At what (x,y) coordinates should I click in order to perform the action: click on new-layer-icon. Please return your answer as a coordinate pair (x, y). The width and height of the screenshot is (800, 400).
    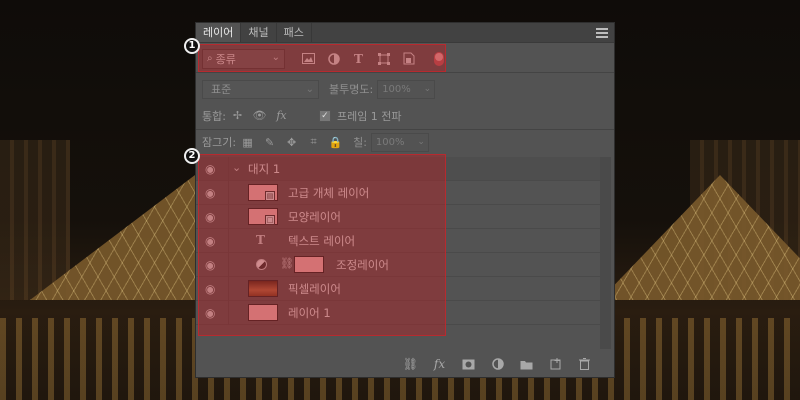
    Looking at the image, I should click on (555, 364).